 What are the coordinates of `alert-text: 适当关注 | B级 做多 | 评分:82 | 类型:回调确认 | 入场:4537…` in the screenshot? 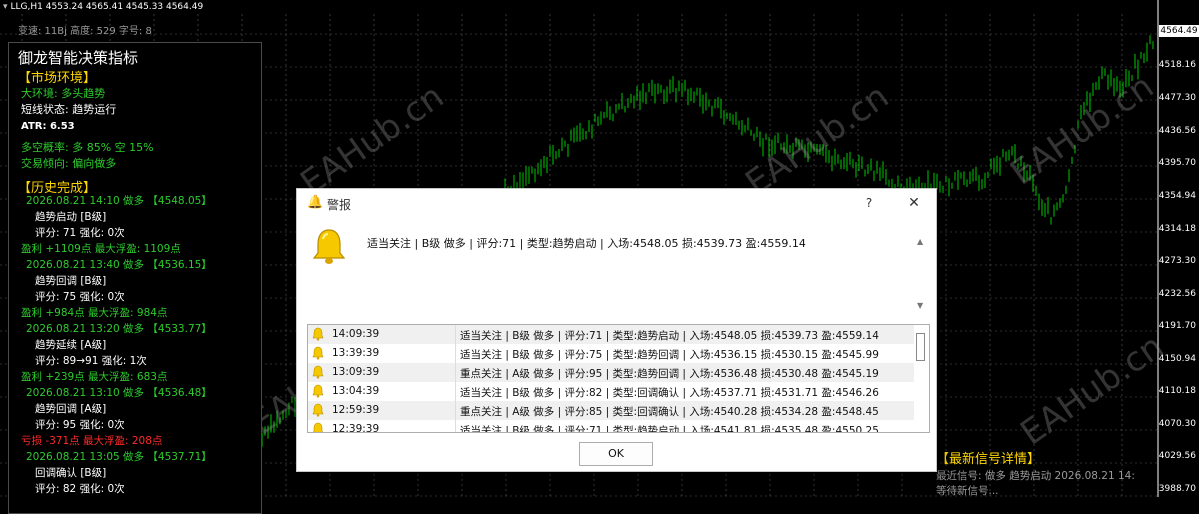 It's located at (669, 393).